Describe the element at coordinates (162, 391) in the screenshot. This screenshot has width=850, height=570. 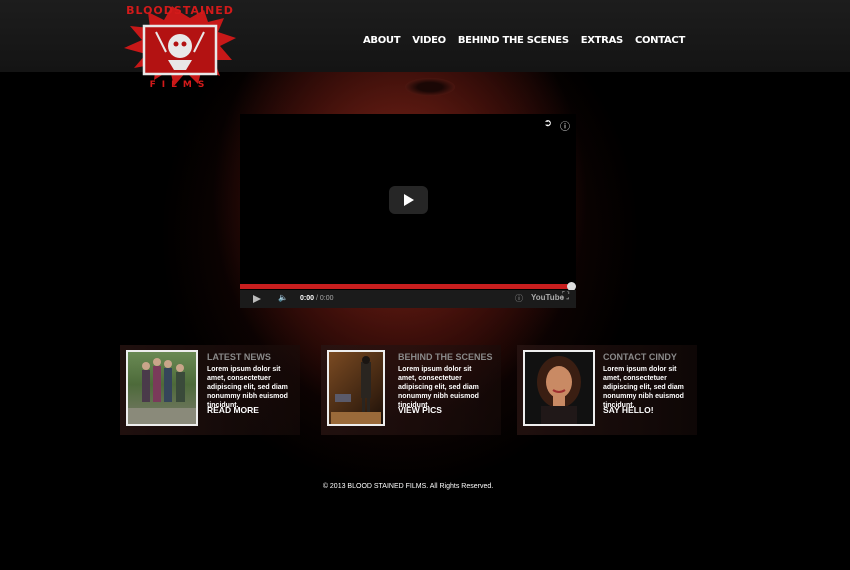
I see `group-photo` at that location.